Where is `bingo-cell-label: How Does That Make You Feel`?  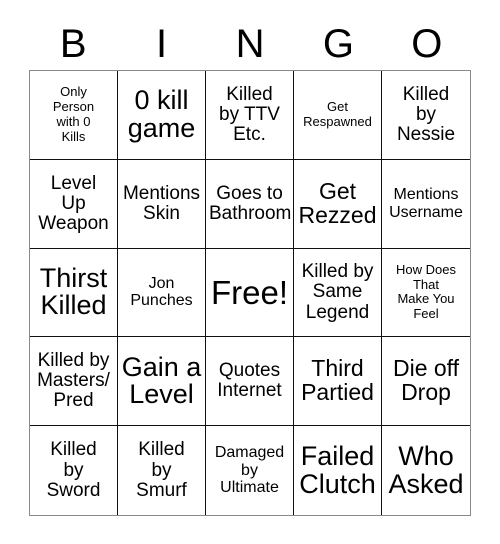 bingo-cell-label: How Does That Make You Feel is located at coordinates (426, 291).